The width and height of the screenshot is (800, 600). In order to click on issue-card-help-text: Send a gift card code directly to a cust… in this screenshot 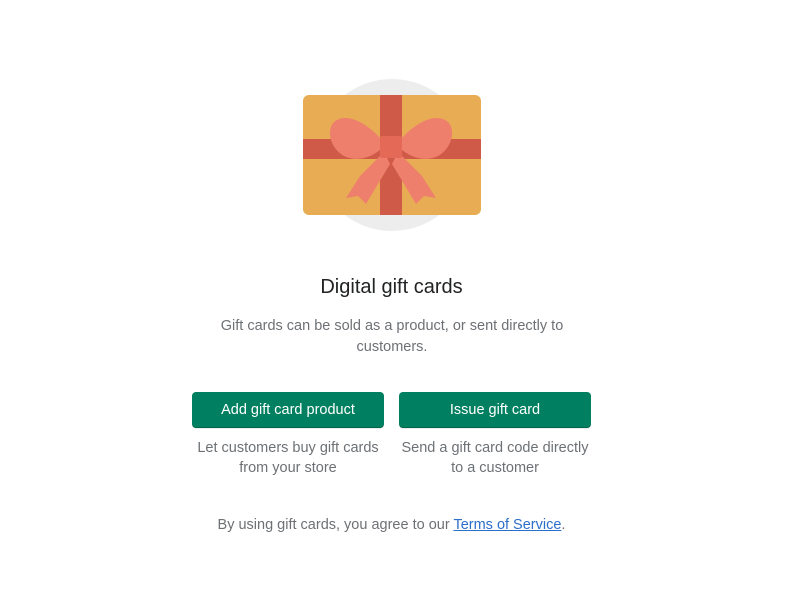, I will do `click(495, 458)`.